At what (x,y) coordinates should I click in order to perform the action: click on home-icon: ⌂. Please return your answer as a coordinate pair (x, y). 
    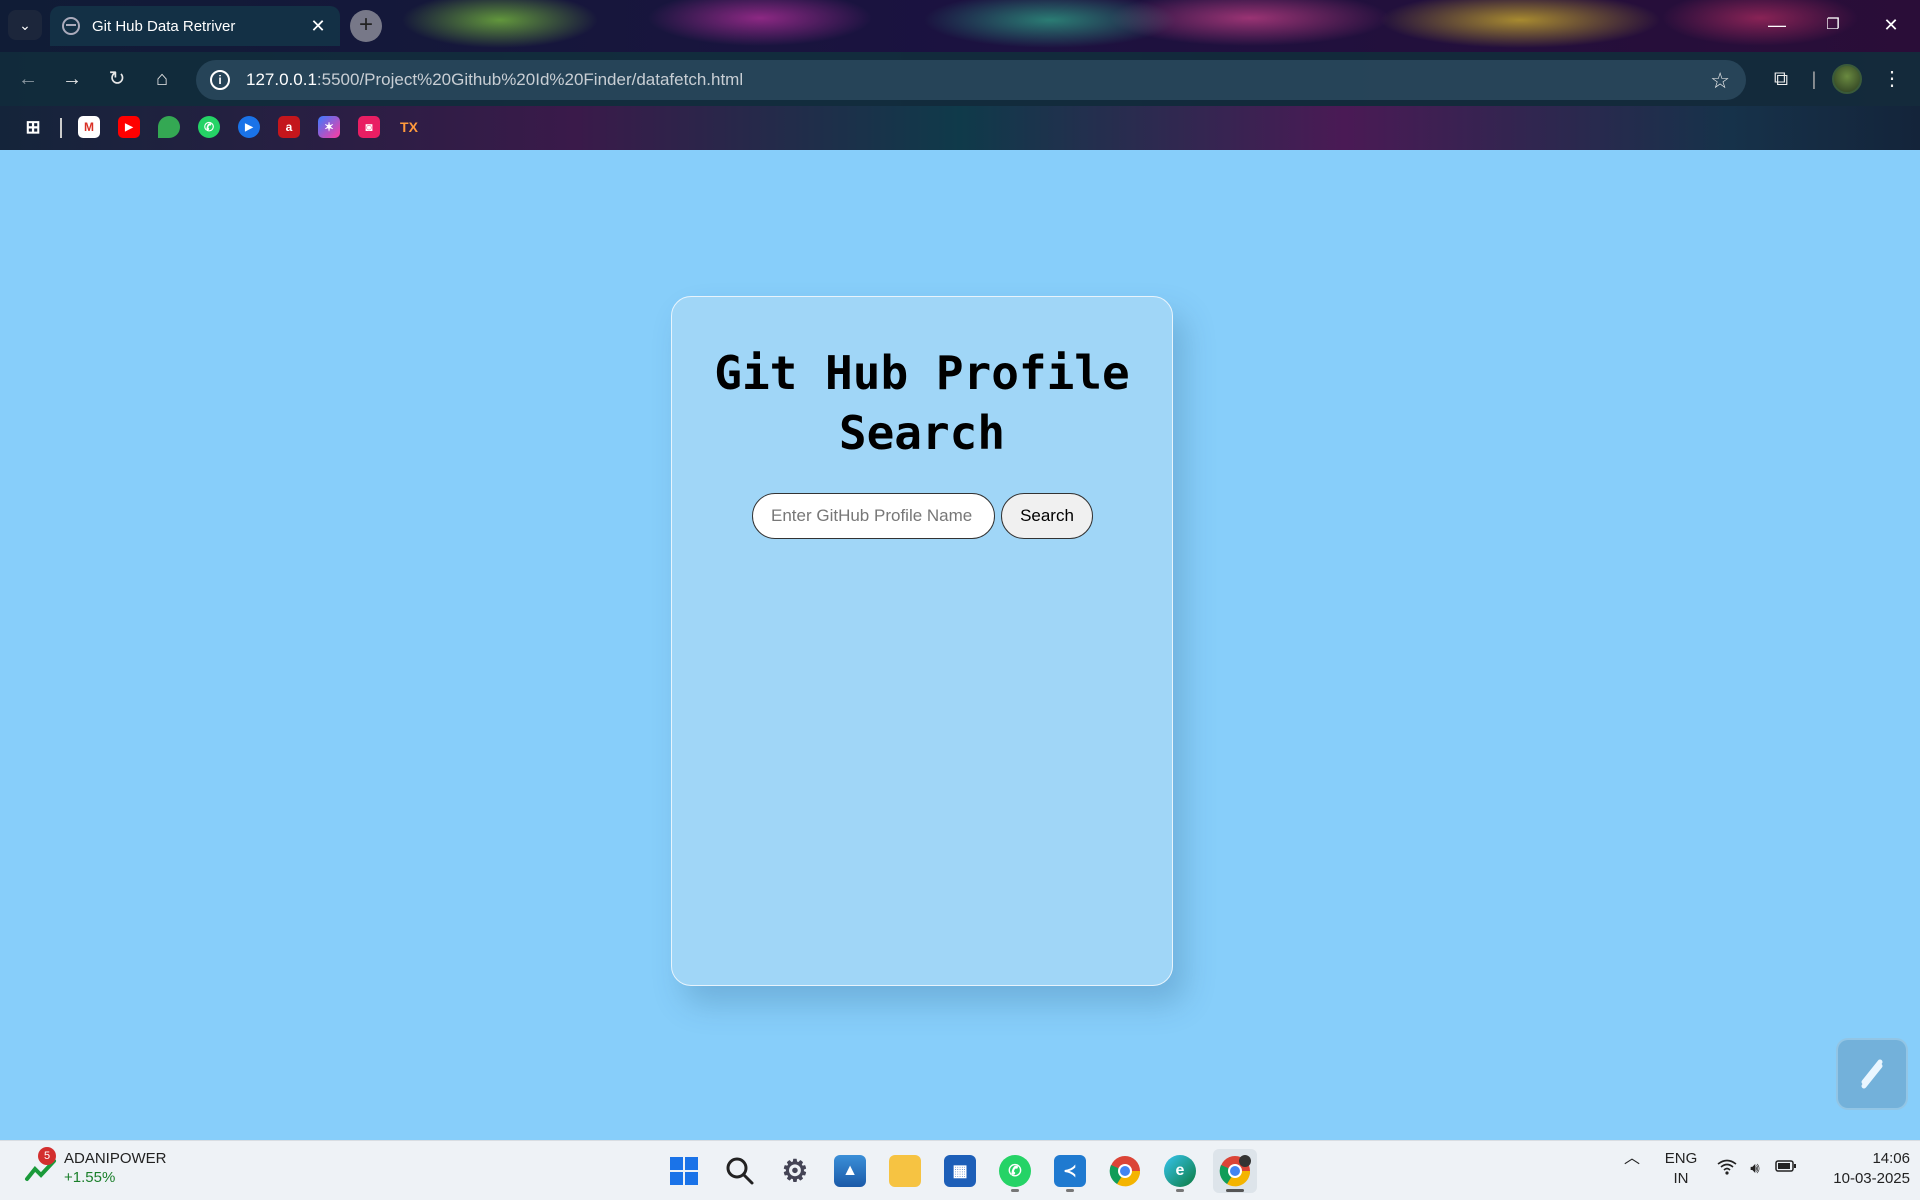
    Looking at the image, I should click on (162, 79).